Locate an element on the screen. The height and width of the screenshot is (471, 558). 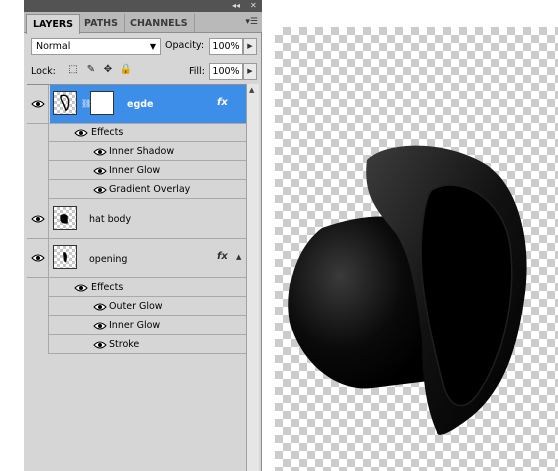
effect-label: Outer Glow is located at coordinates (136, 306).